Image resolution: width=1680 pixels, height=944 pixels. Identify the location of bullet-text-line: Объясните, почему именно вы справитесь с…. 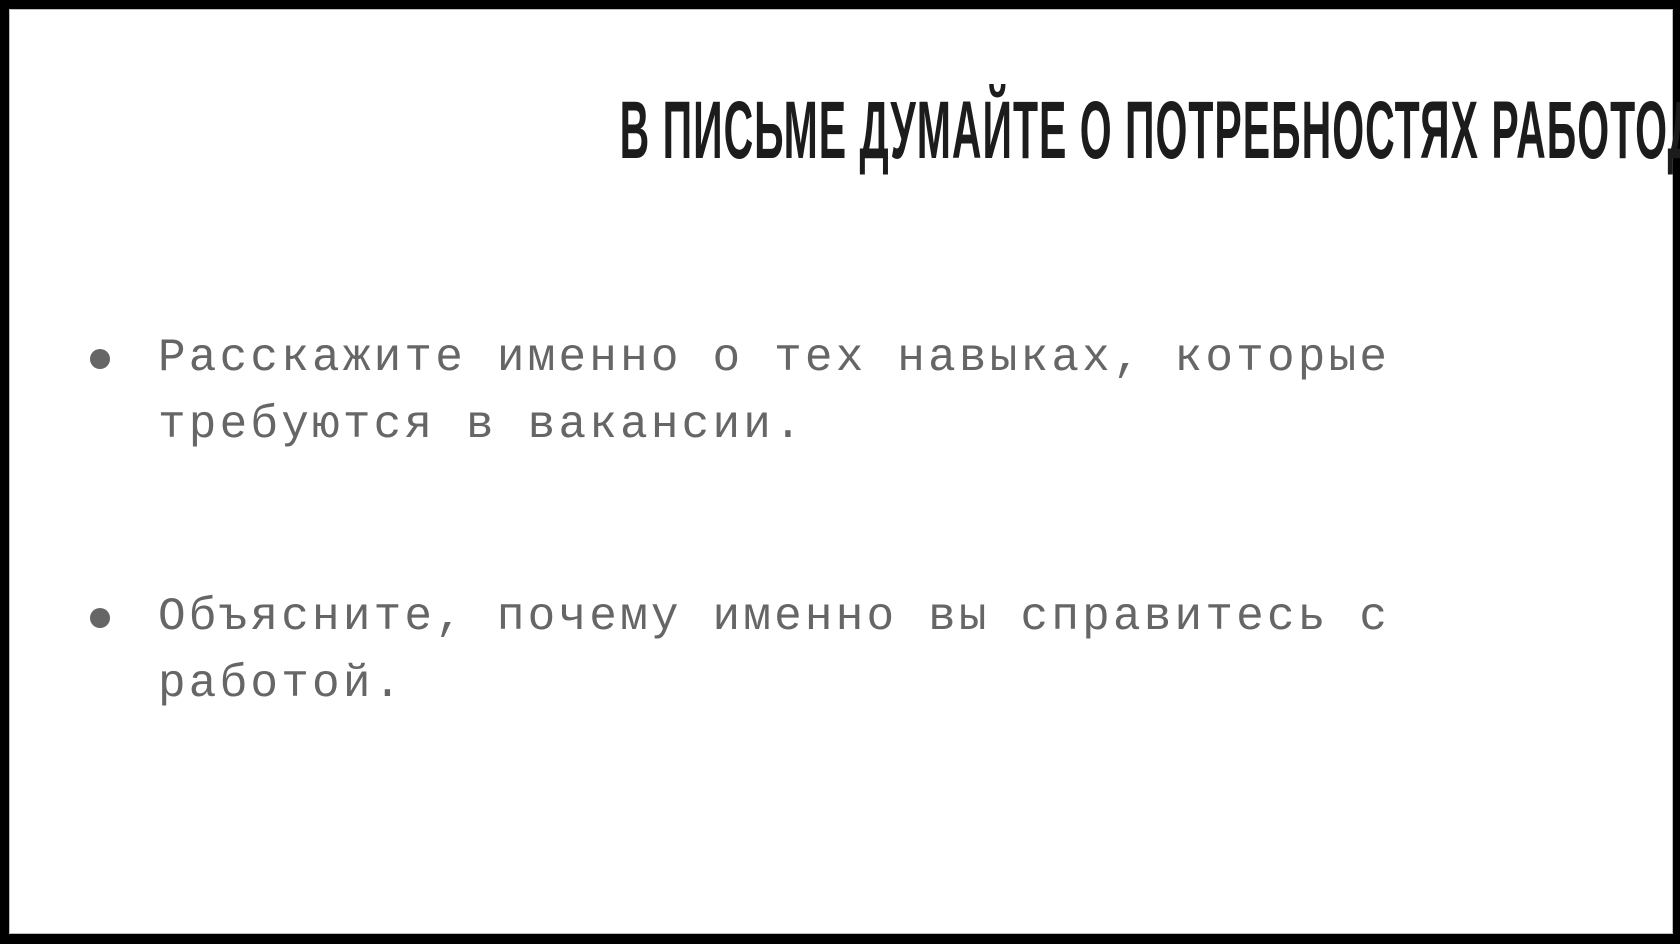
(789, 650).